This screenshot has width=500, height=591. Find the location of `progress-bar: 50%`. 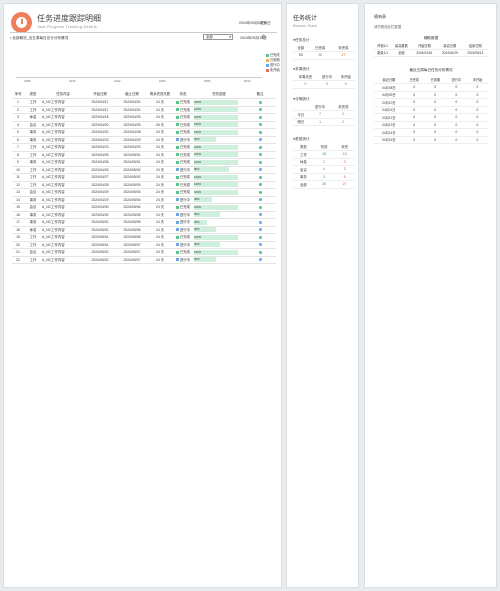

progress-bar: 50% is located at coordinates (205, 260).